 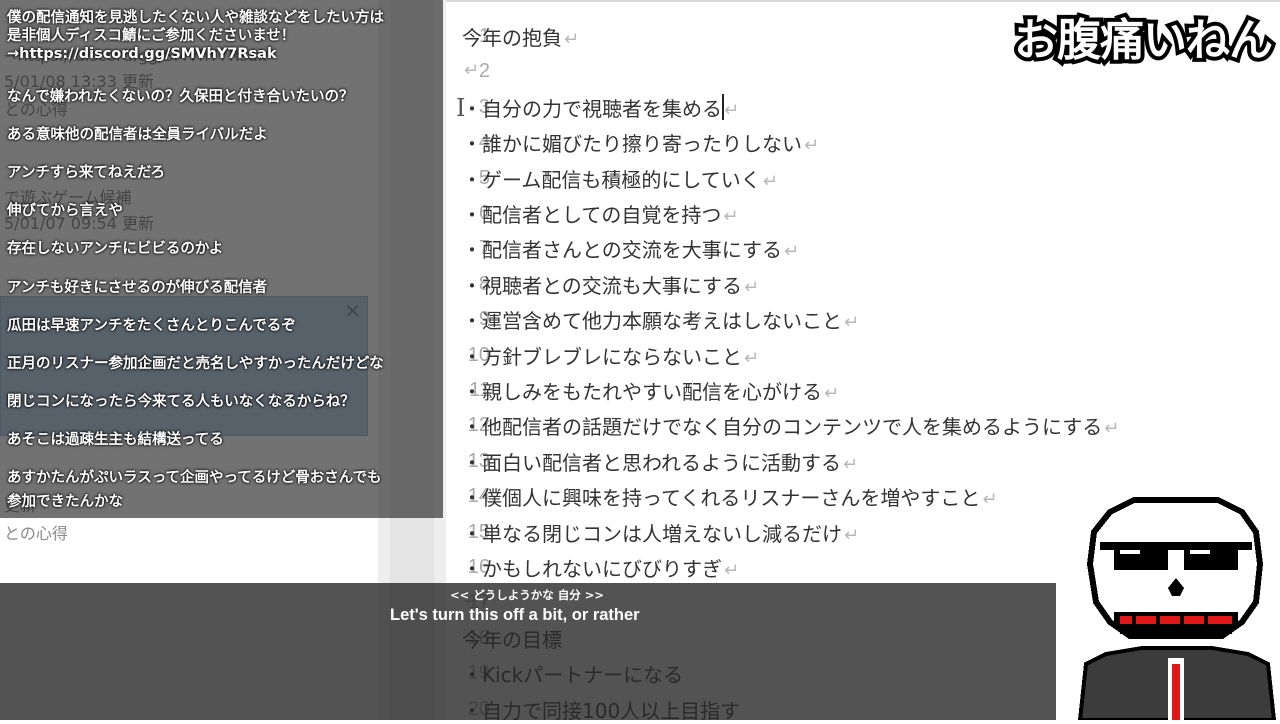 I want to click on editor-line-text: ・他配信者の話題だけでなく自分のコンテンツで人を集めるようにする, so click(x=782, y=427).